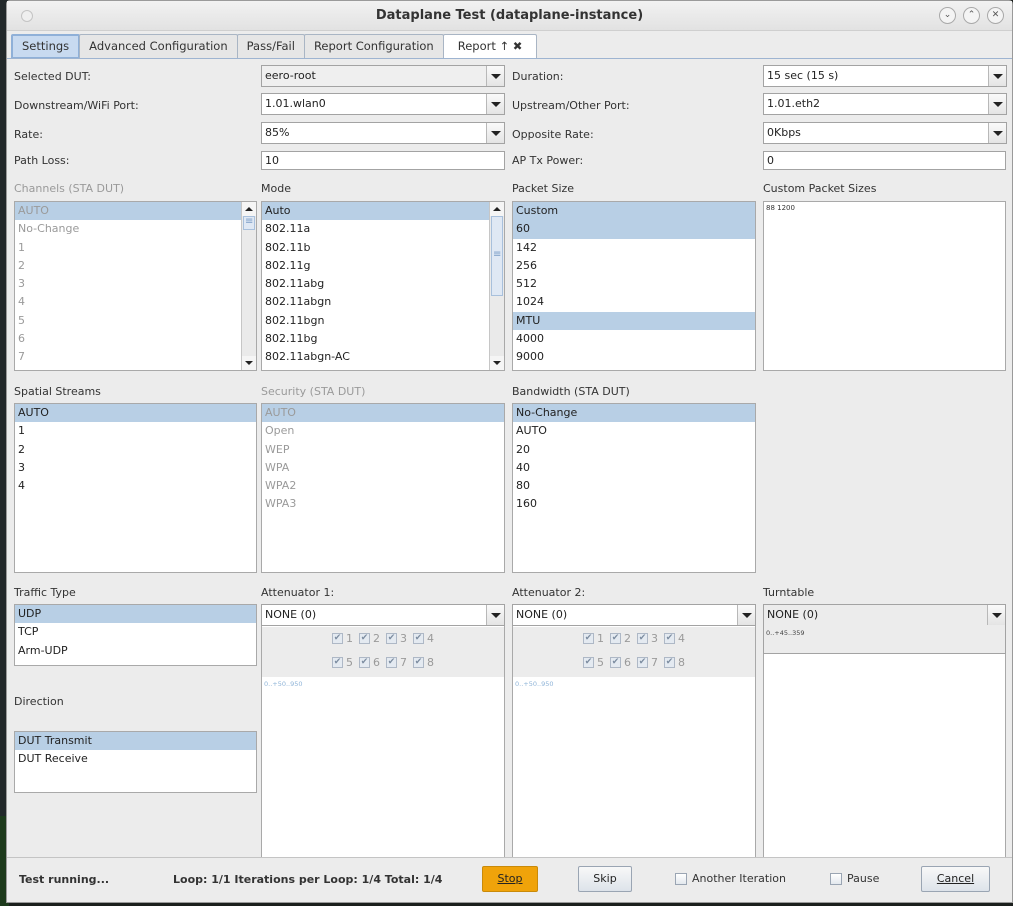 Image resolution: width=1013 pixels, height=906 pixels. Describe the element at coordinates (375, 357) in the screenshot. I see `list-item: 802.11abgn-AC` at that location.